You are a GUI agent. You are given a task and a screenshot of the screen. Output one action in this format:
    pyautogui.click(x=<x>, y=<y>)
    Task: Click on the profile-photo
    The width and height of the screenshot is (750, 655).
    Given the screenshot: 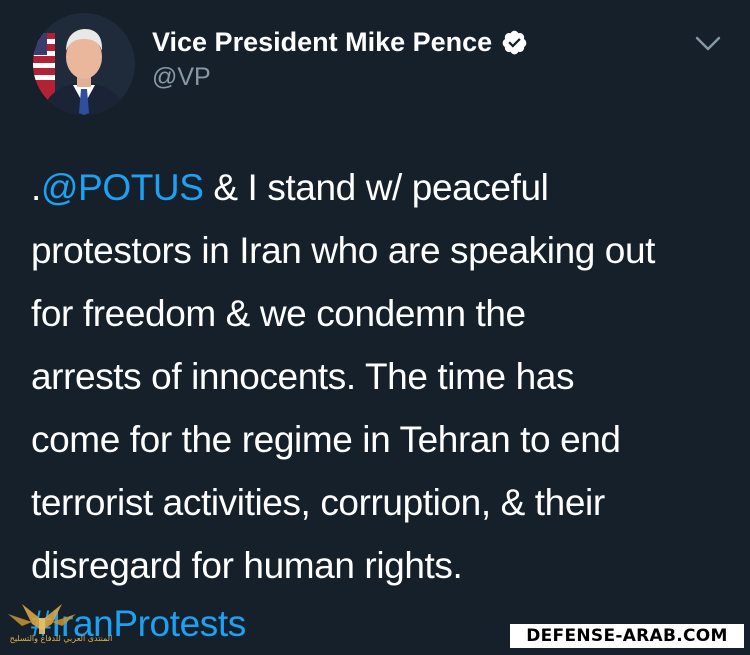 What is the action you would take?
    pyautogui.click(x=84, y=64)
    